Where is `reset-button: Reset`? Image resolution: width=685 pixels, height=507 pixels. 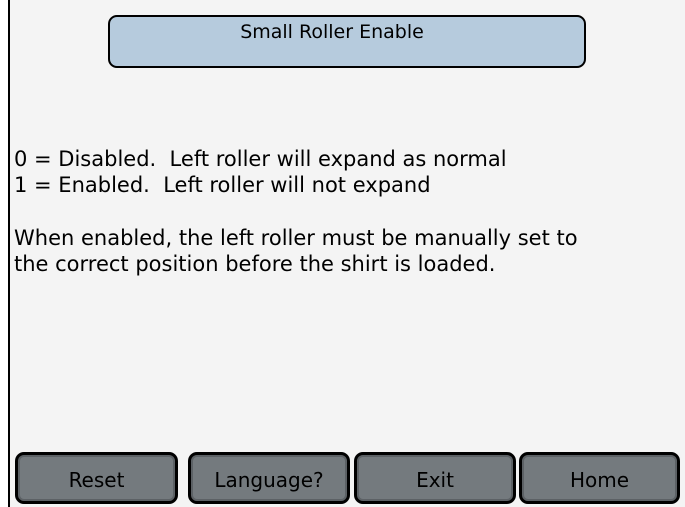
reset-button: Reset is located at coordinates (96, 478).